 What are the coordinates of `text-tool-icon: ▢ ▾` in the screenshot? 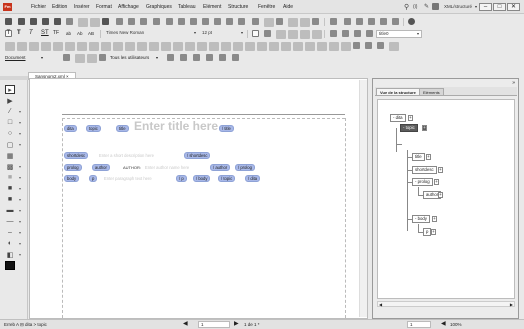 It's located at (13, 144).